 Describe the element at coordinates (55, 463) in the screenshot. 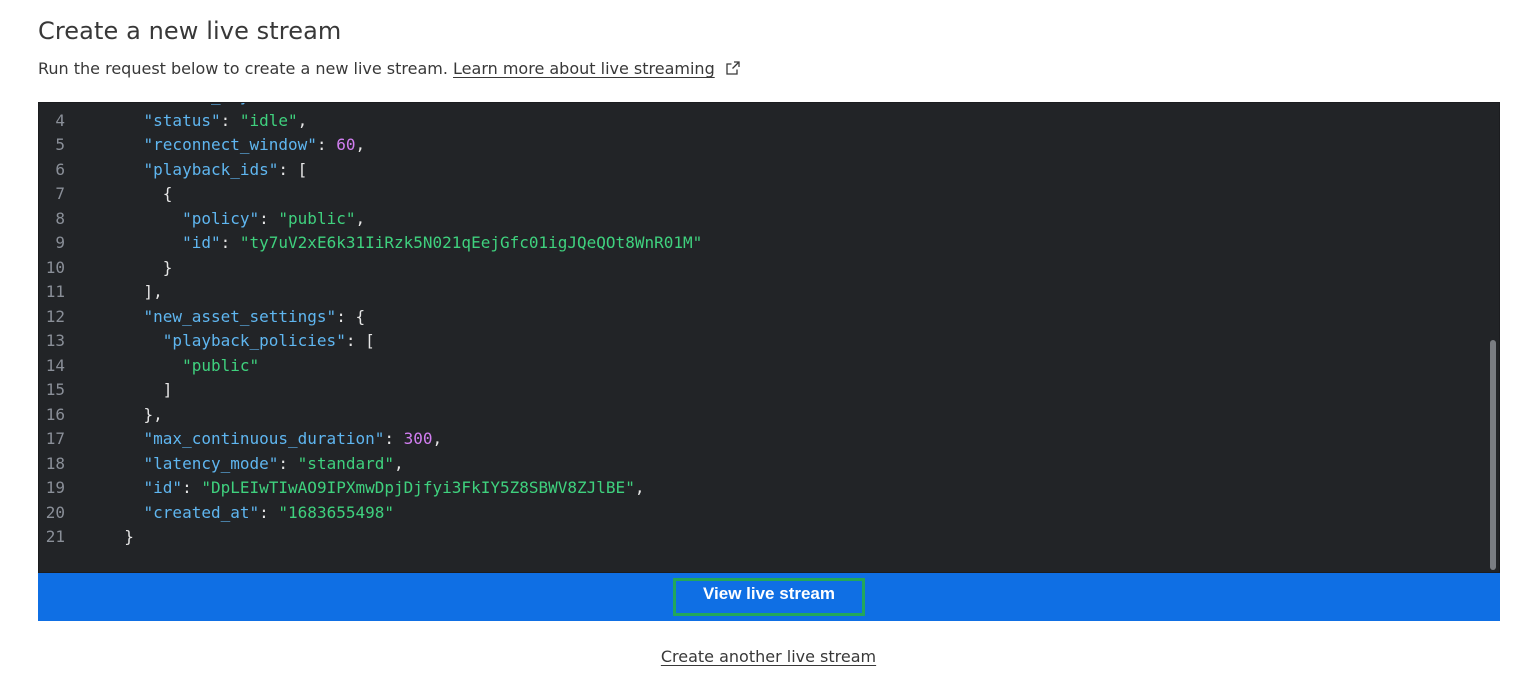

I see `line-number: 18` at that location.